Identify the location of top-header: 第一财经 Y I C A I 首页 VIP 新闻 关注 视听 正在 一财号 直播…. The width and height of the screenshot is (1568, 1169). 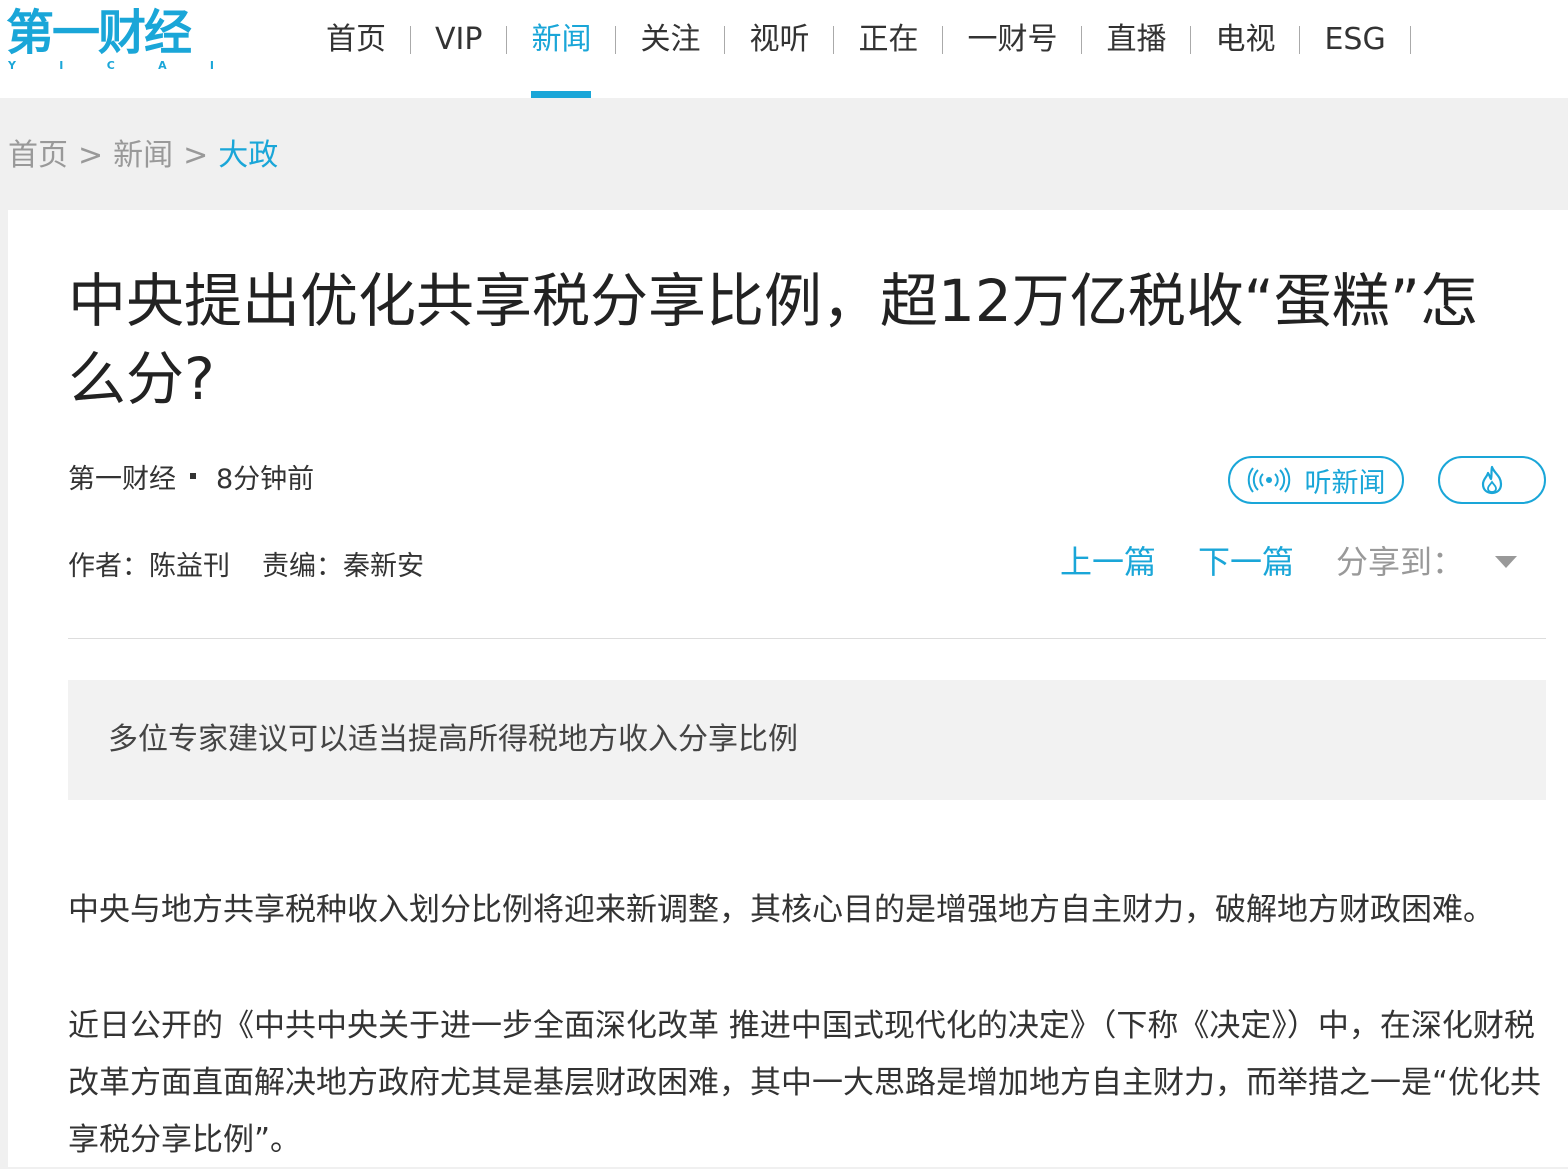
(784, 49).